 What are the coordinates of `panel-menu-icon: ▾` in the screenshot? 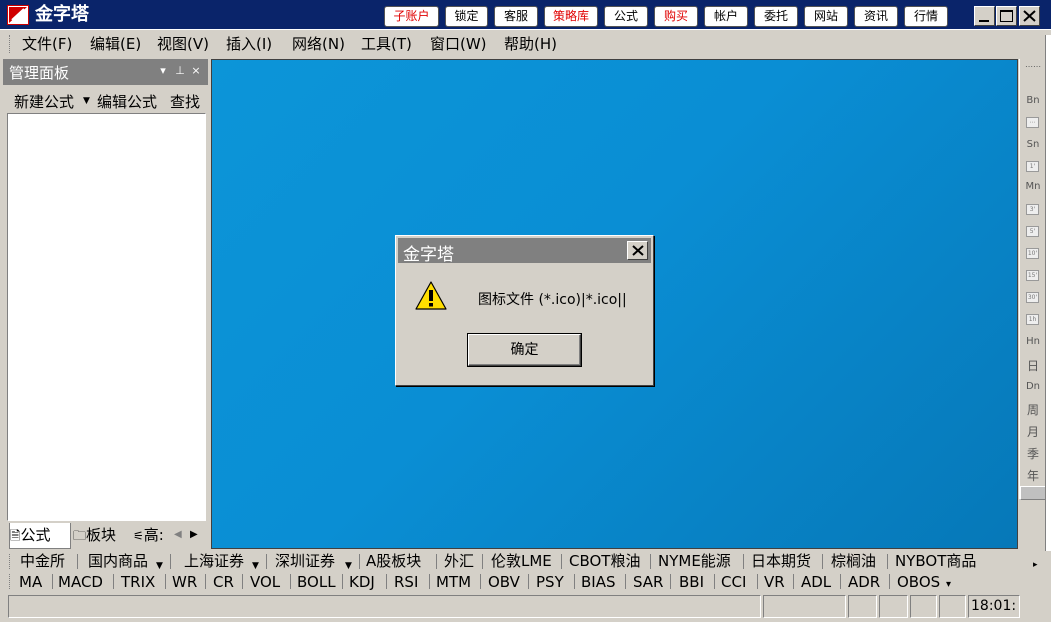 It's located at (163, 71).